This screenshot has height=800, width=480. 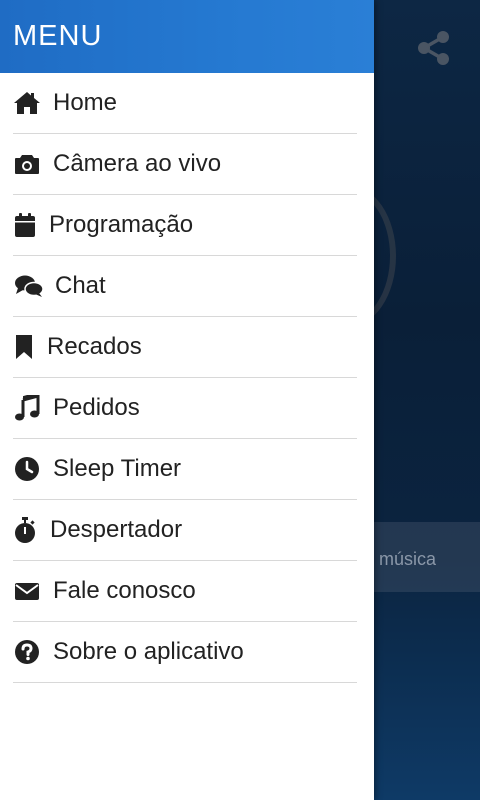 What do you see at coordinates (400, 559) in the screenshot?
I see `song-text: a música` at bounding box center [400, 559].